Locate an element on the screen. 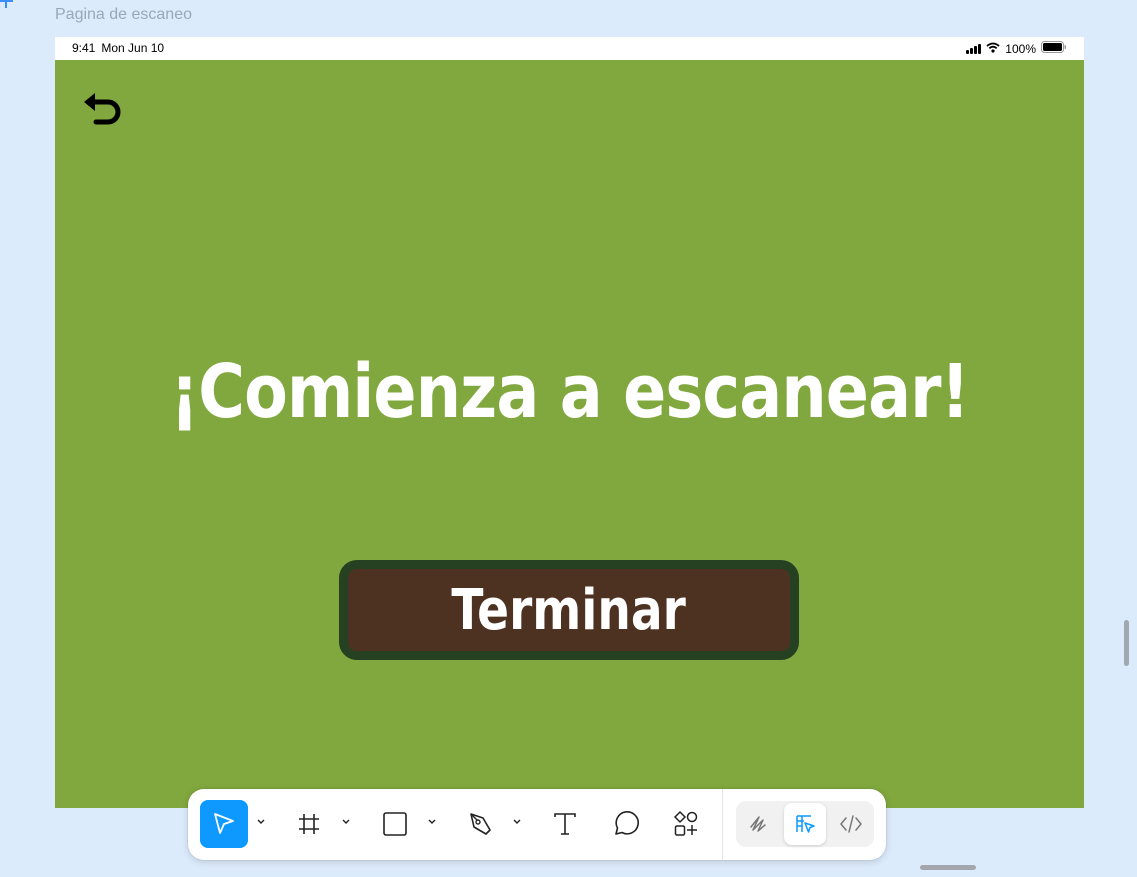 The image size is (1137, 877). comment-tool-button is located at coordinates (626, 824).